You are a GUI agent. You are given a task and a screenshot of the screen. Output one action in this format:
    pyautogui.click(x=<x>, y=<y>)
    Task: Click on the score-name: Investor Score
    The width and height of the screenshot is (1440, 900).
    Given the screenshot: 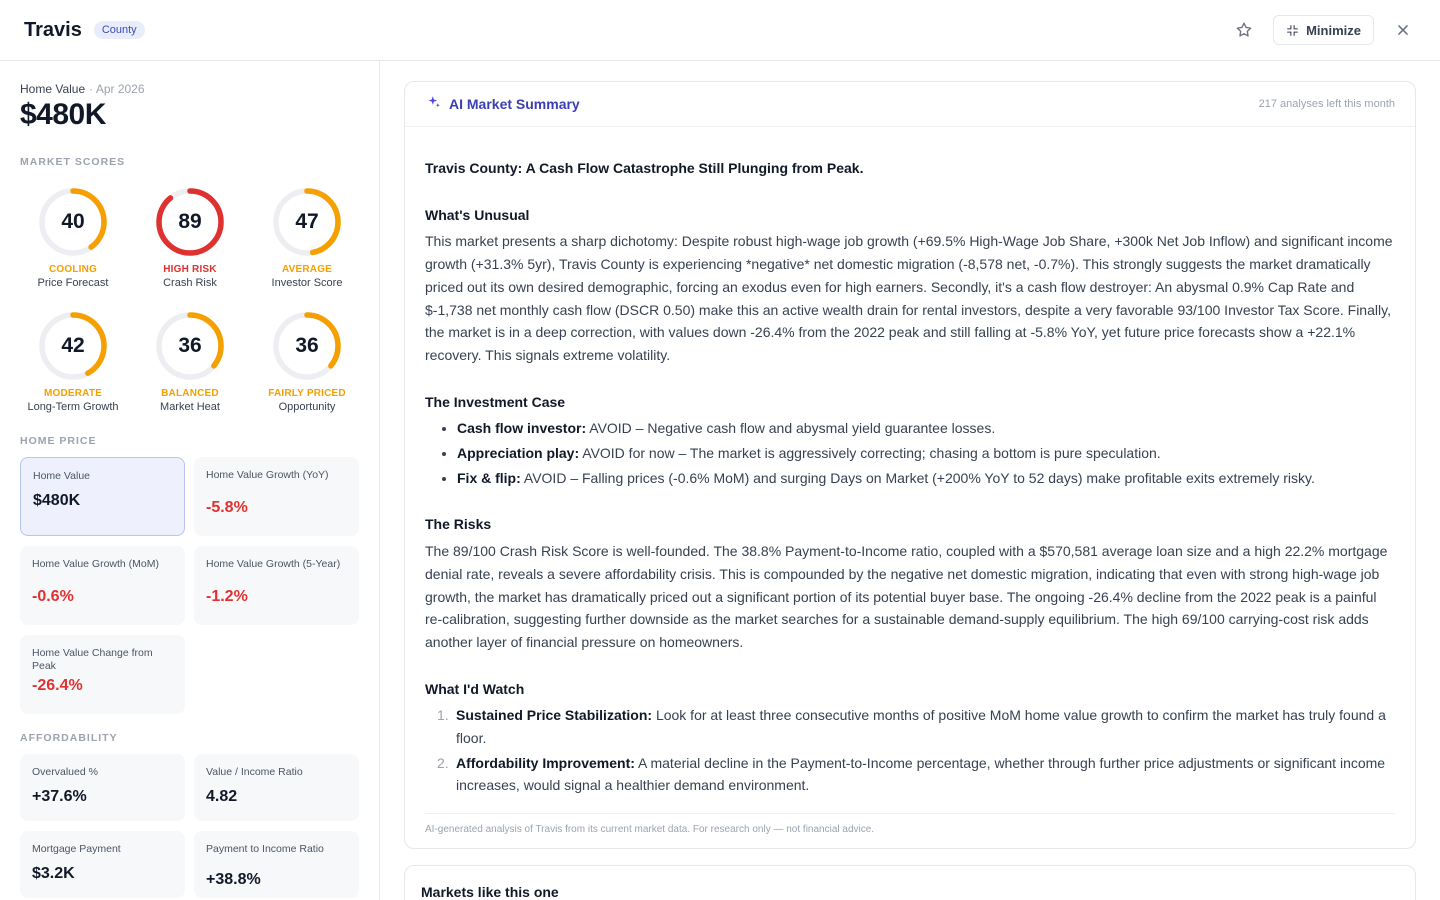 What is the action you would take?
    pyautogui.click(x=307, y=283)
    